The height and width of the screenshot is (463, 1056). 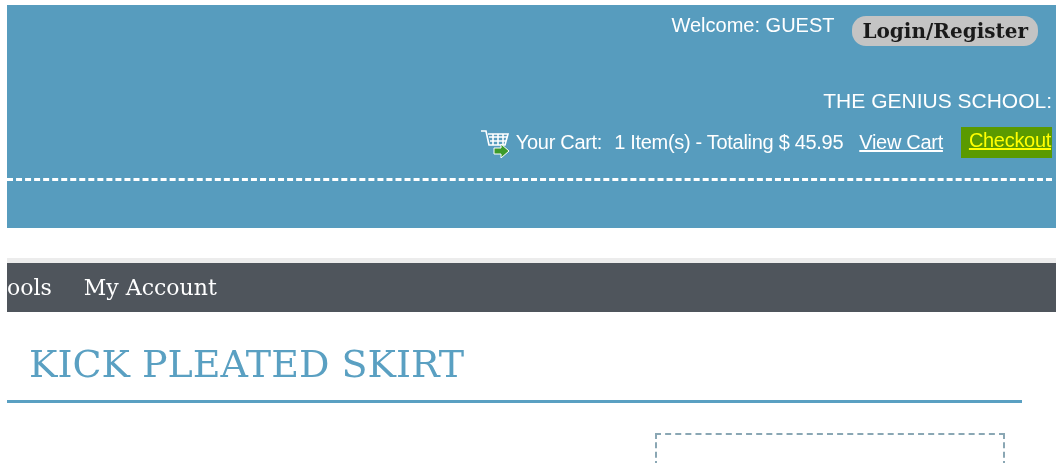 What do you see at coordinates (937, 101) in the screenshot?
I see `school-name: THE GENIUS SCHOOL:` at bounding box center [937, 101].